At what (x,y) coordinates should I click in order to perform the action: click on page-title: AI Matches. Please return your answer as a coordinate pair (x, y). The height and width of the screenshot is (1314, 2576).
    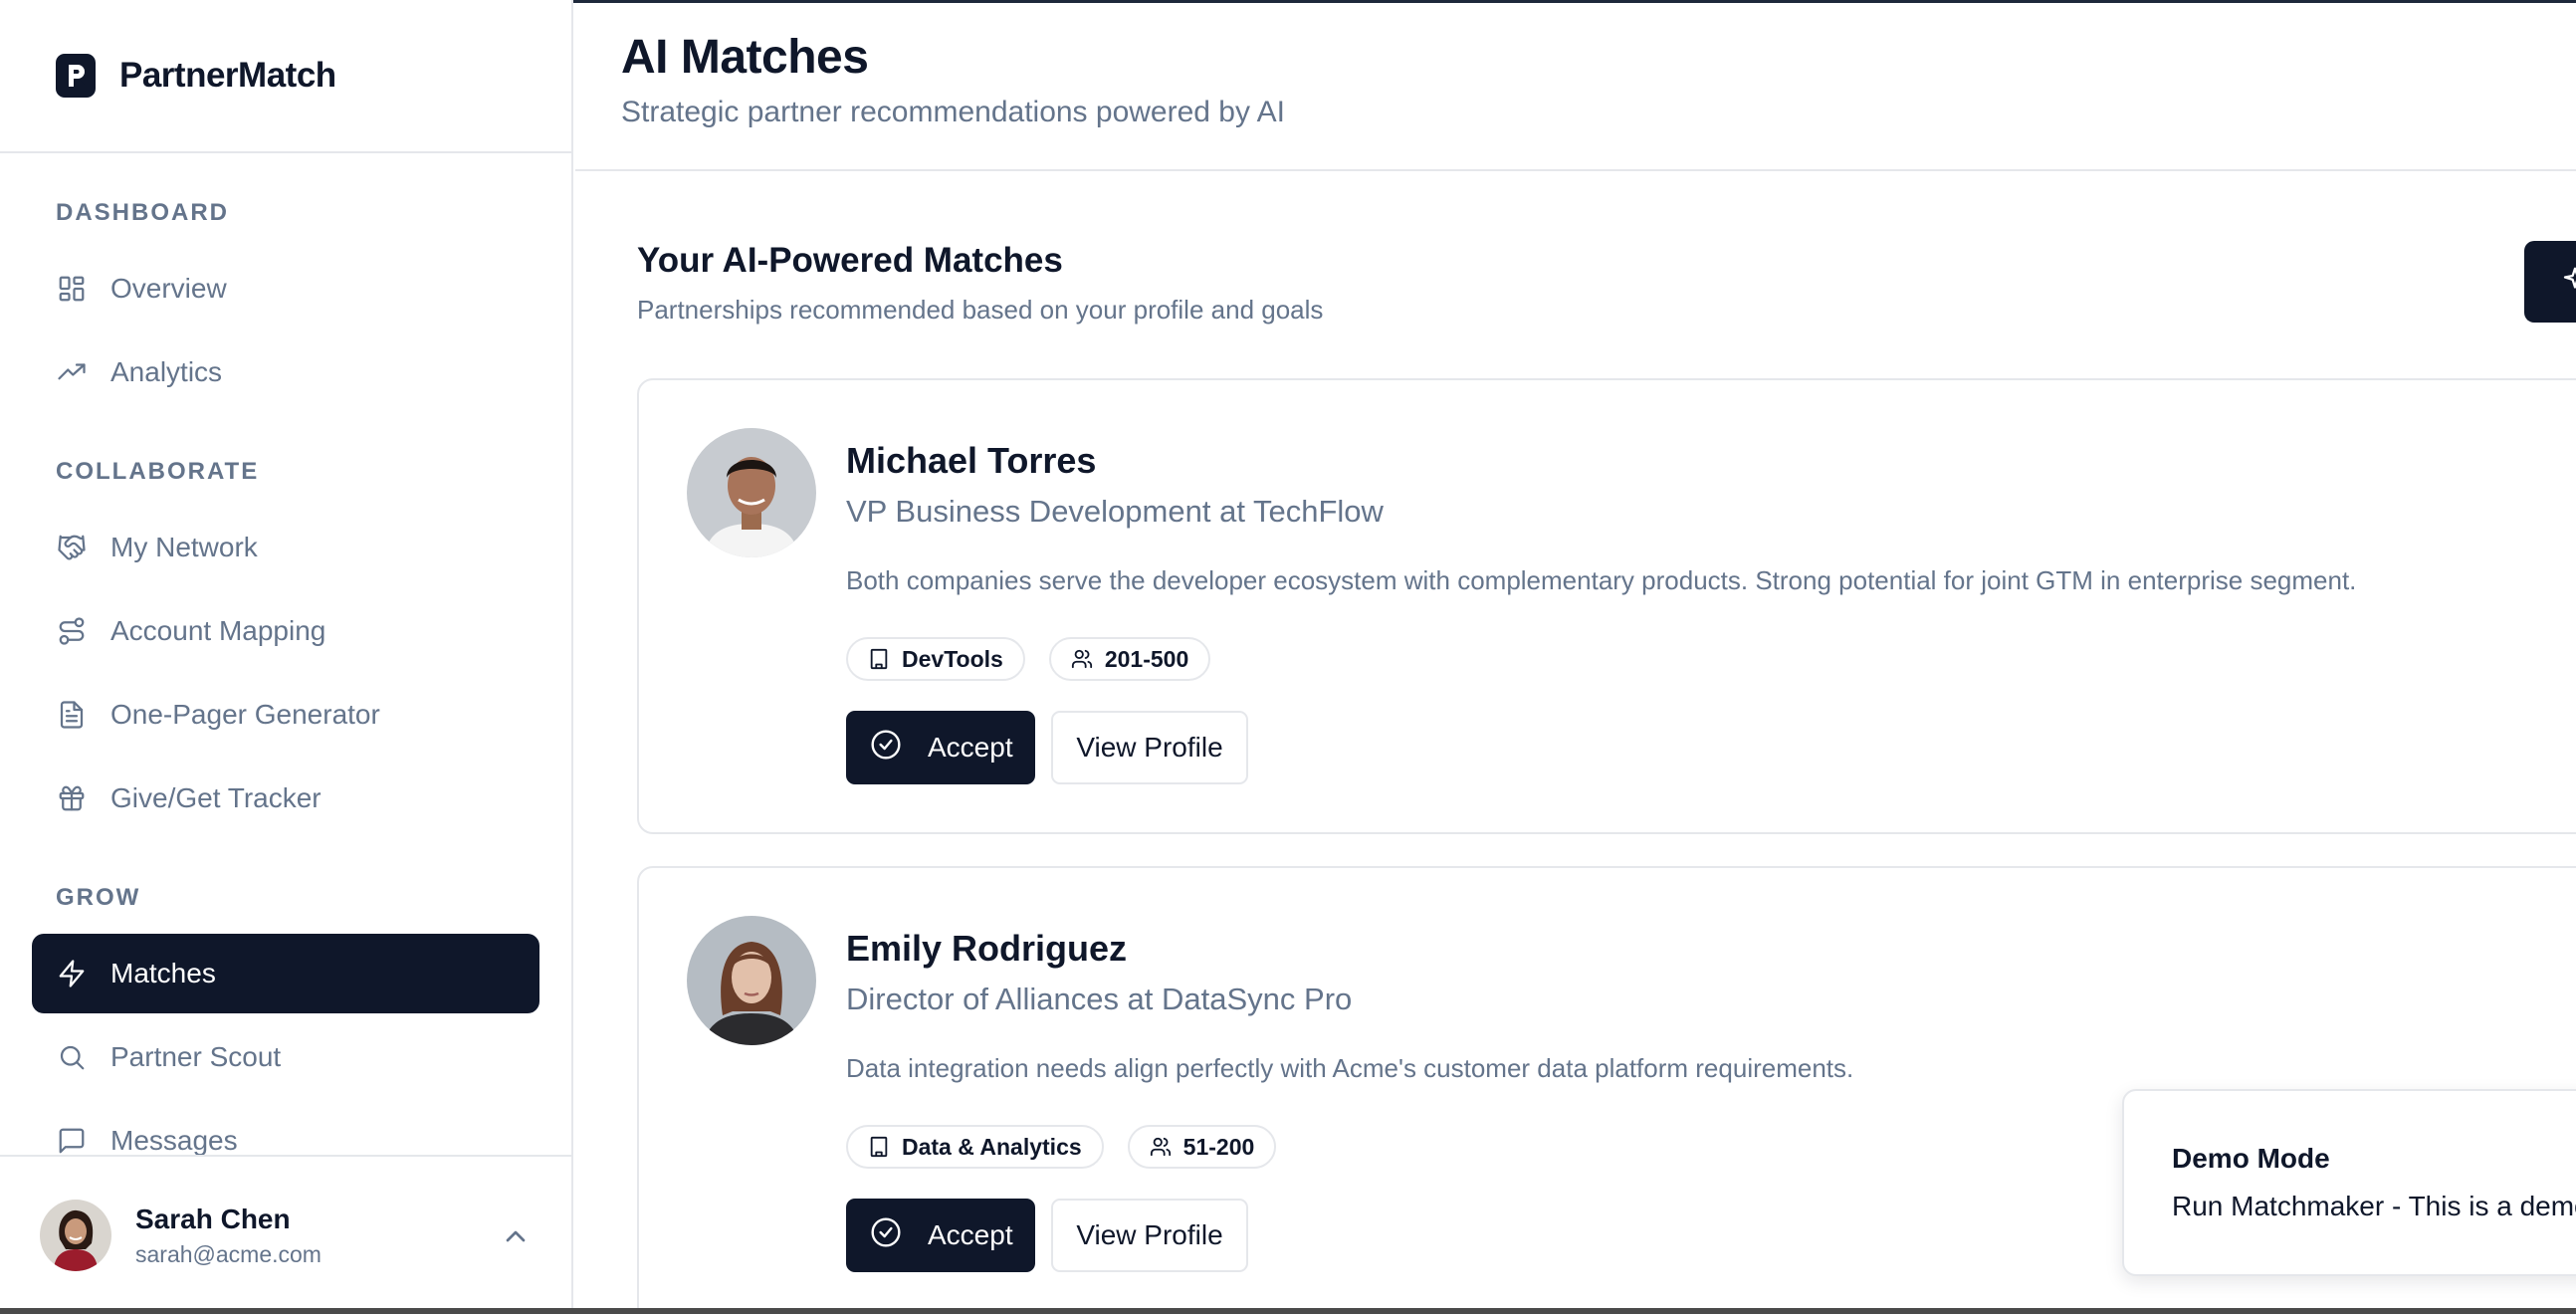
    Looking at the image, I should click on (745, 57).